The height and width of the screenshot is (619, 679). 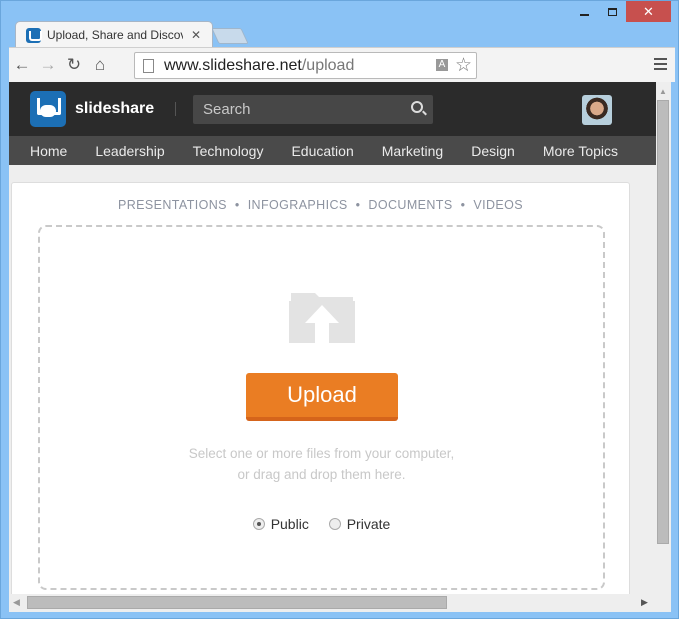 What do you see at coordinates (196, 35) in the screenshot?
I see `tab-close-icon: ✕` at bounding box center [196, 35].